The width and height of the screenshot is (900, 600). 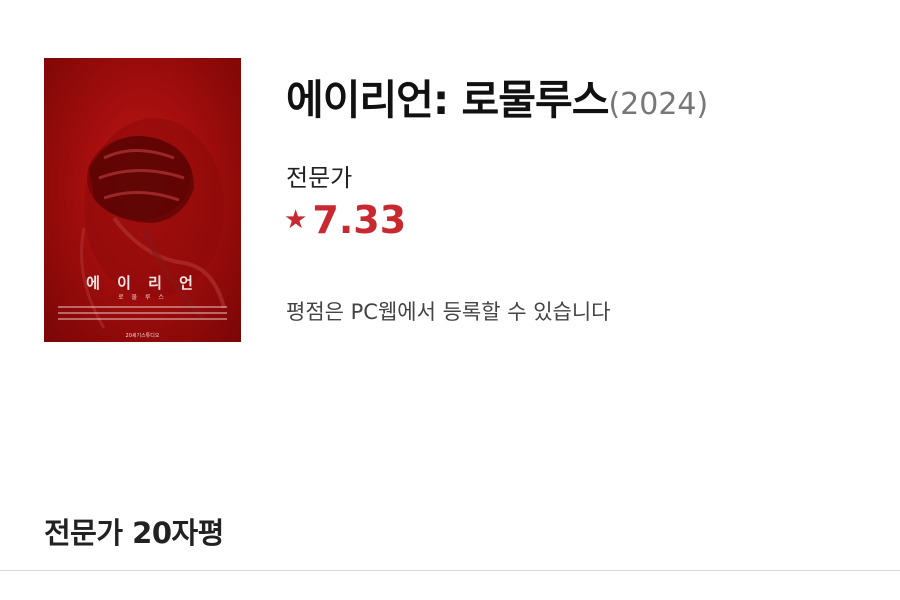 I want to click on rating-value: 7.33, so click(x=359, y=220).